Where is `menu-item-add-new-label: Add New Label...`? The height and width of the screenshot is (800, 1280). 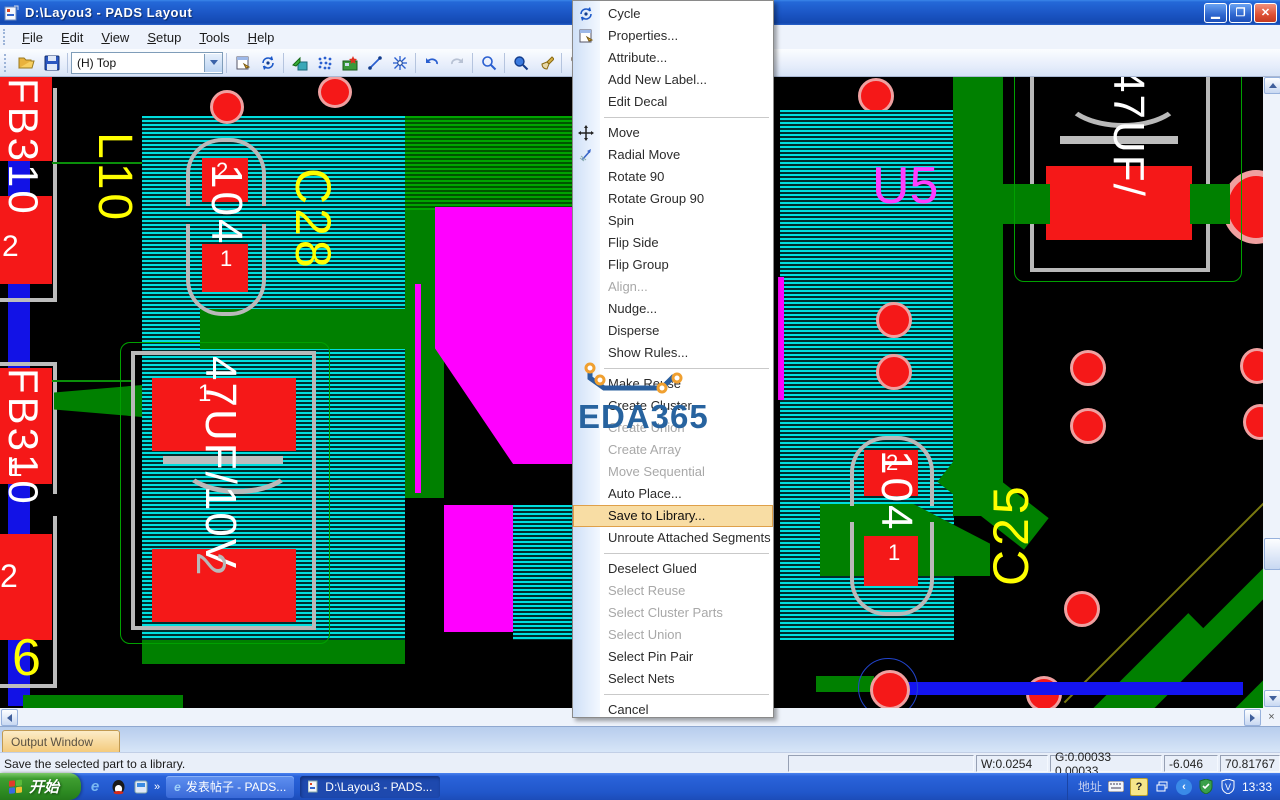
menu-item-add-new-label: Add New Label... is located at coordinates (673, 80).